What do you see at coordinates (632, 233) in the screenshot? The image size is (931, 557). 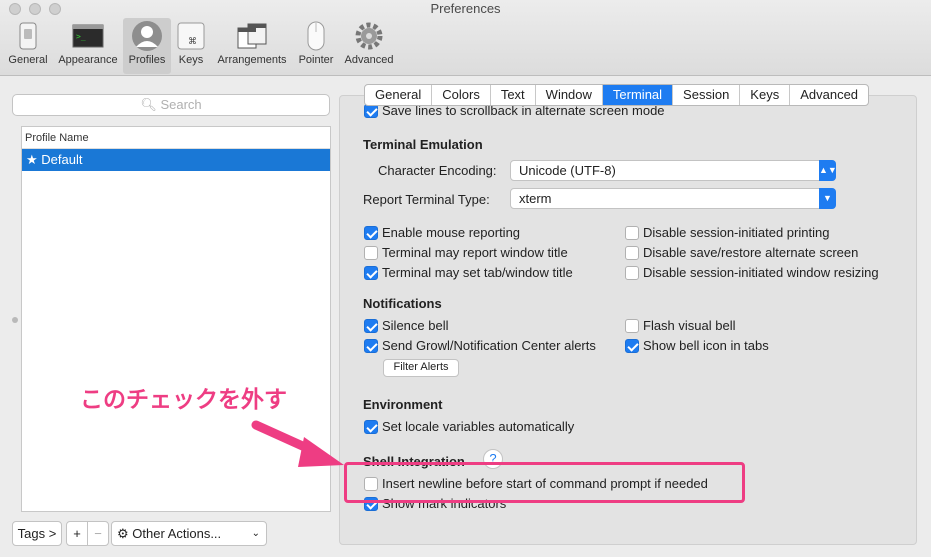 I see `disable-printing-checkbox` at bounding box center [632, 233].